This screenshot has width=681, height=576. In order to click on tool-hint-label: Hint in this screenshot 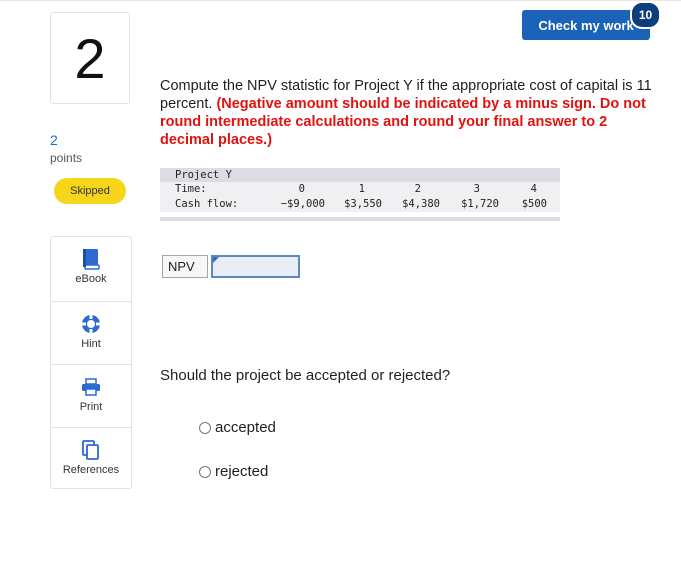, I will do `click(91, 344)`.